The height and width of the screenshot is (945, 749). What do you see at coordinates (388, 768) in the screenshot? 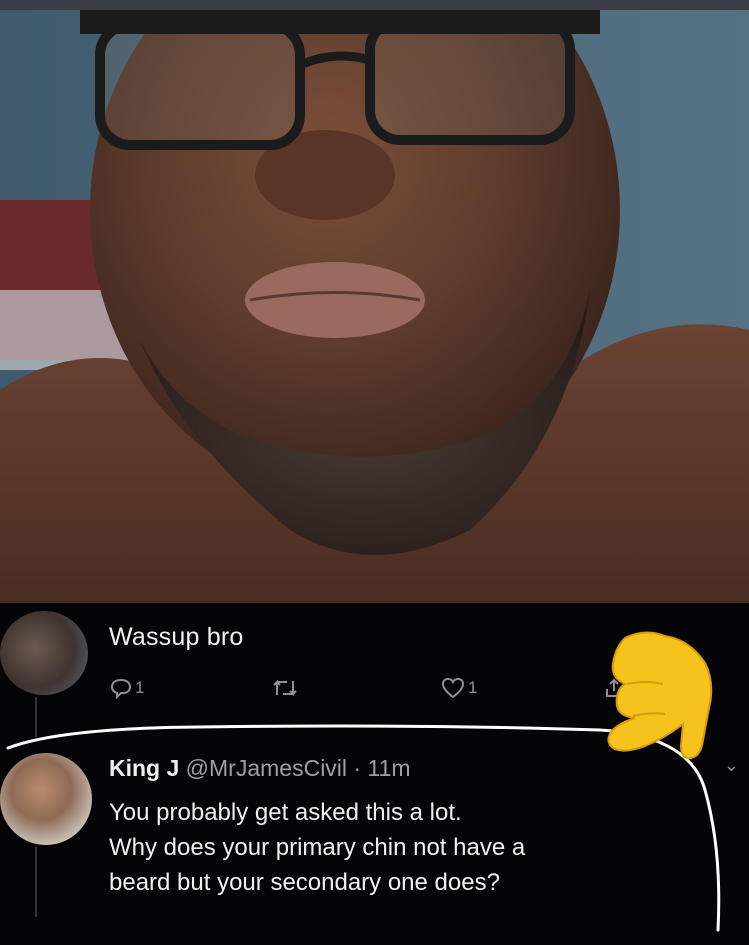
I see `timestamp: 11m` at bounding box center [388, 768].